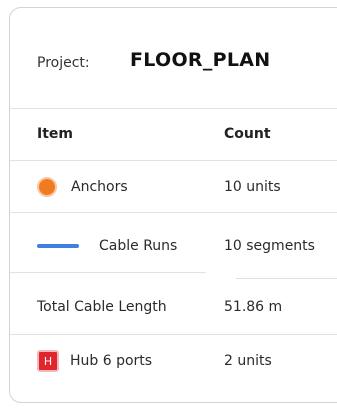 The height and width of the screenshot is (412, 337). I want to click on count-column-header: Count, so click(247, 134).